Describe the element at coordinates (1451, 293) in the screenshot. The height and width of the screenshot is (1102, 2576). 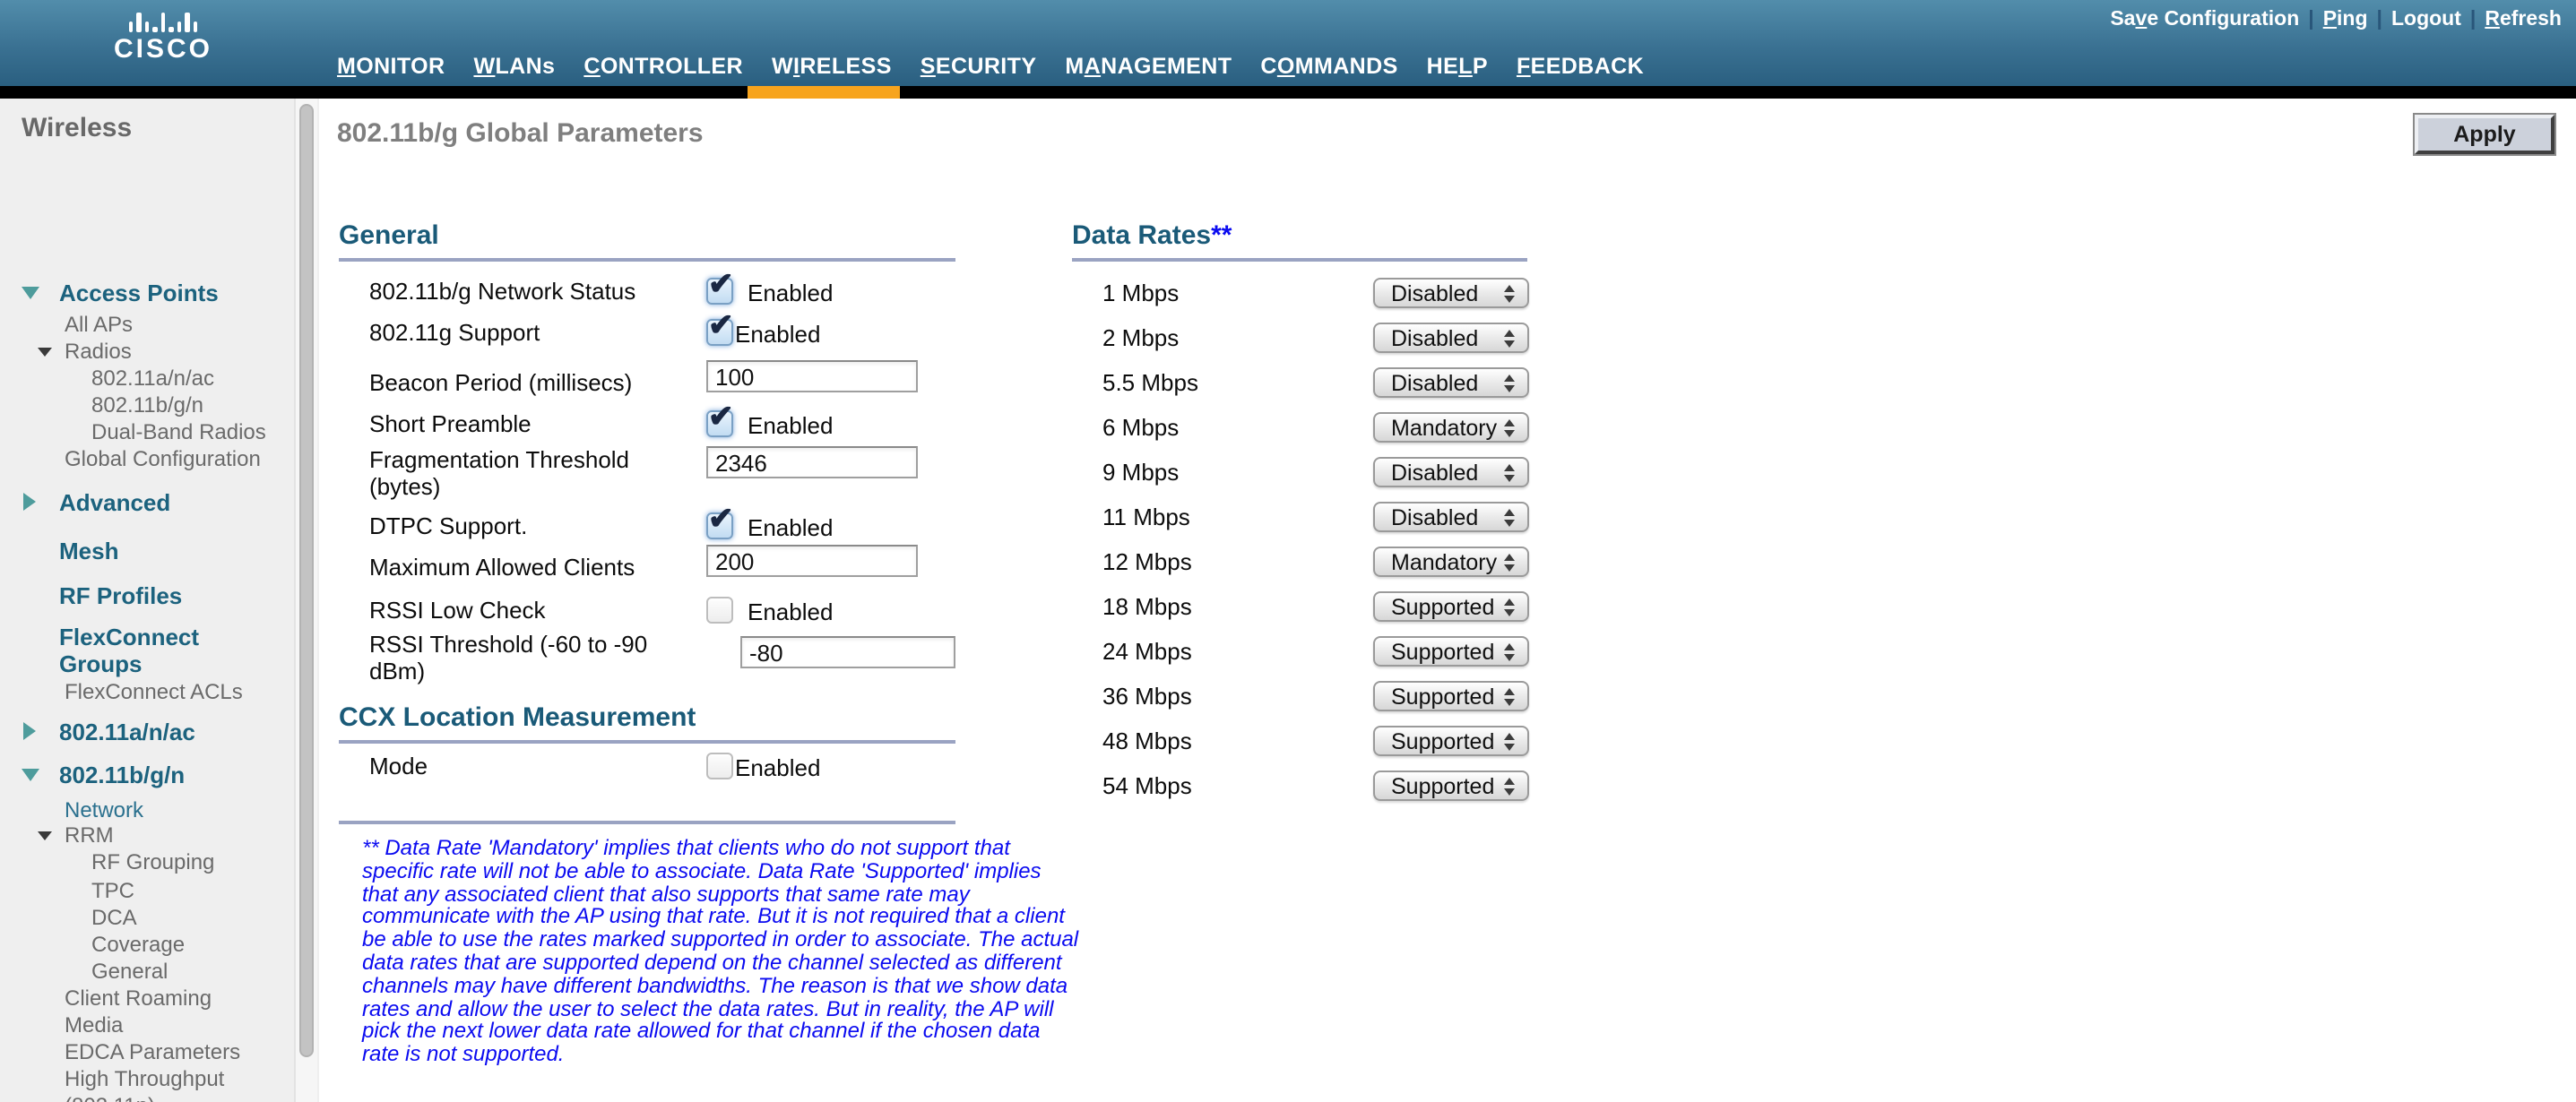
I see `rate-1mbps-select: Disabled` at that location.